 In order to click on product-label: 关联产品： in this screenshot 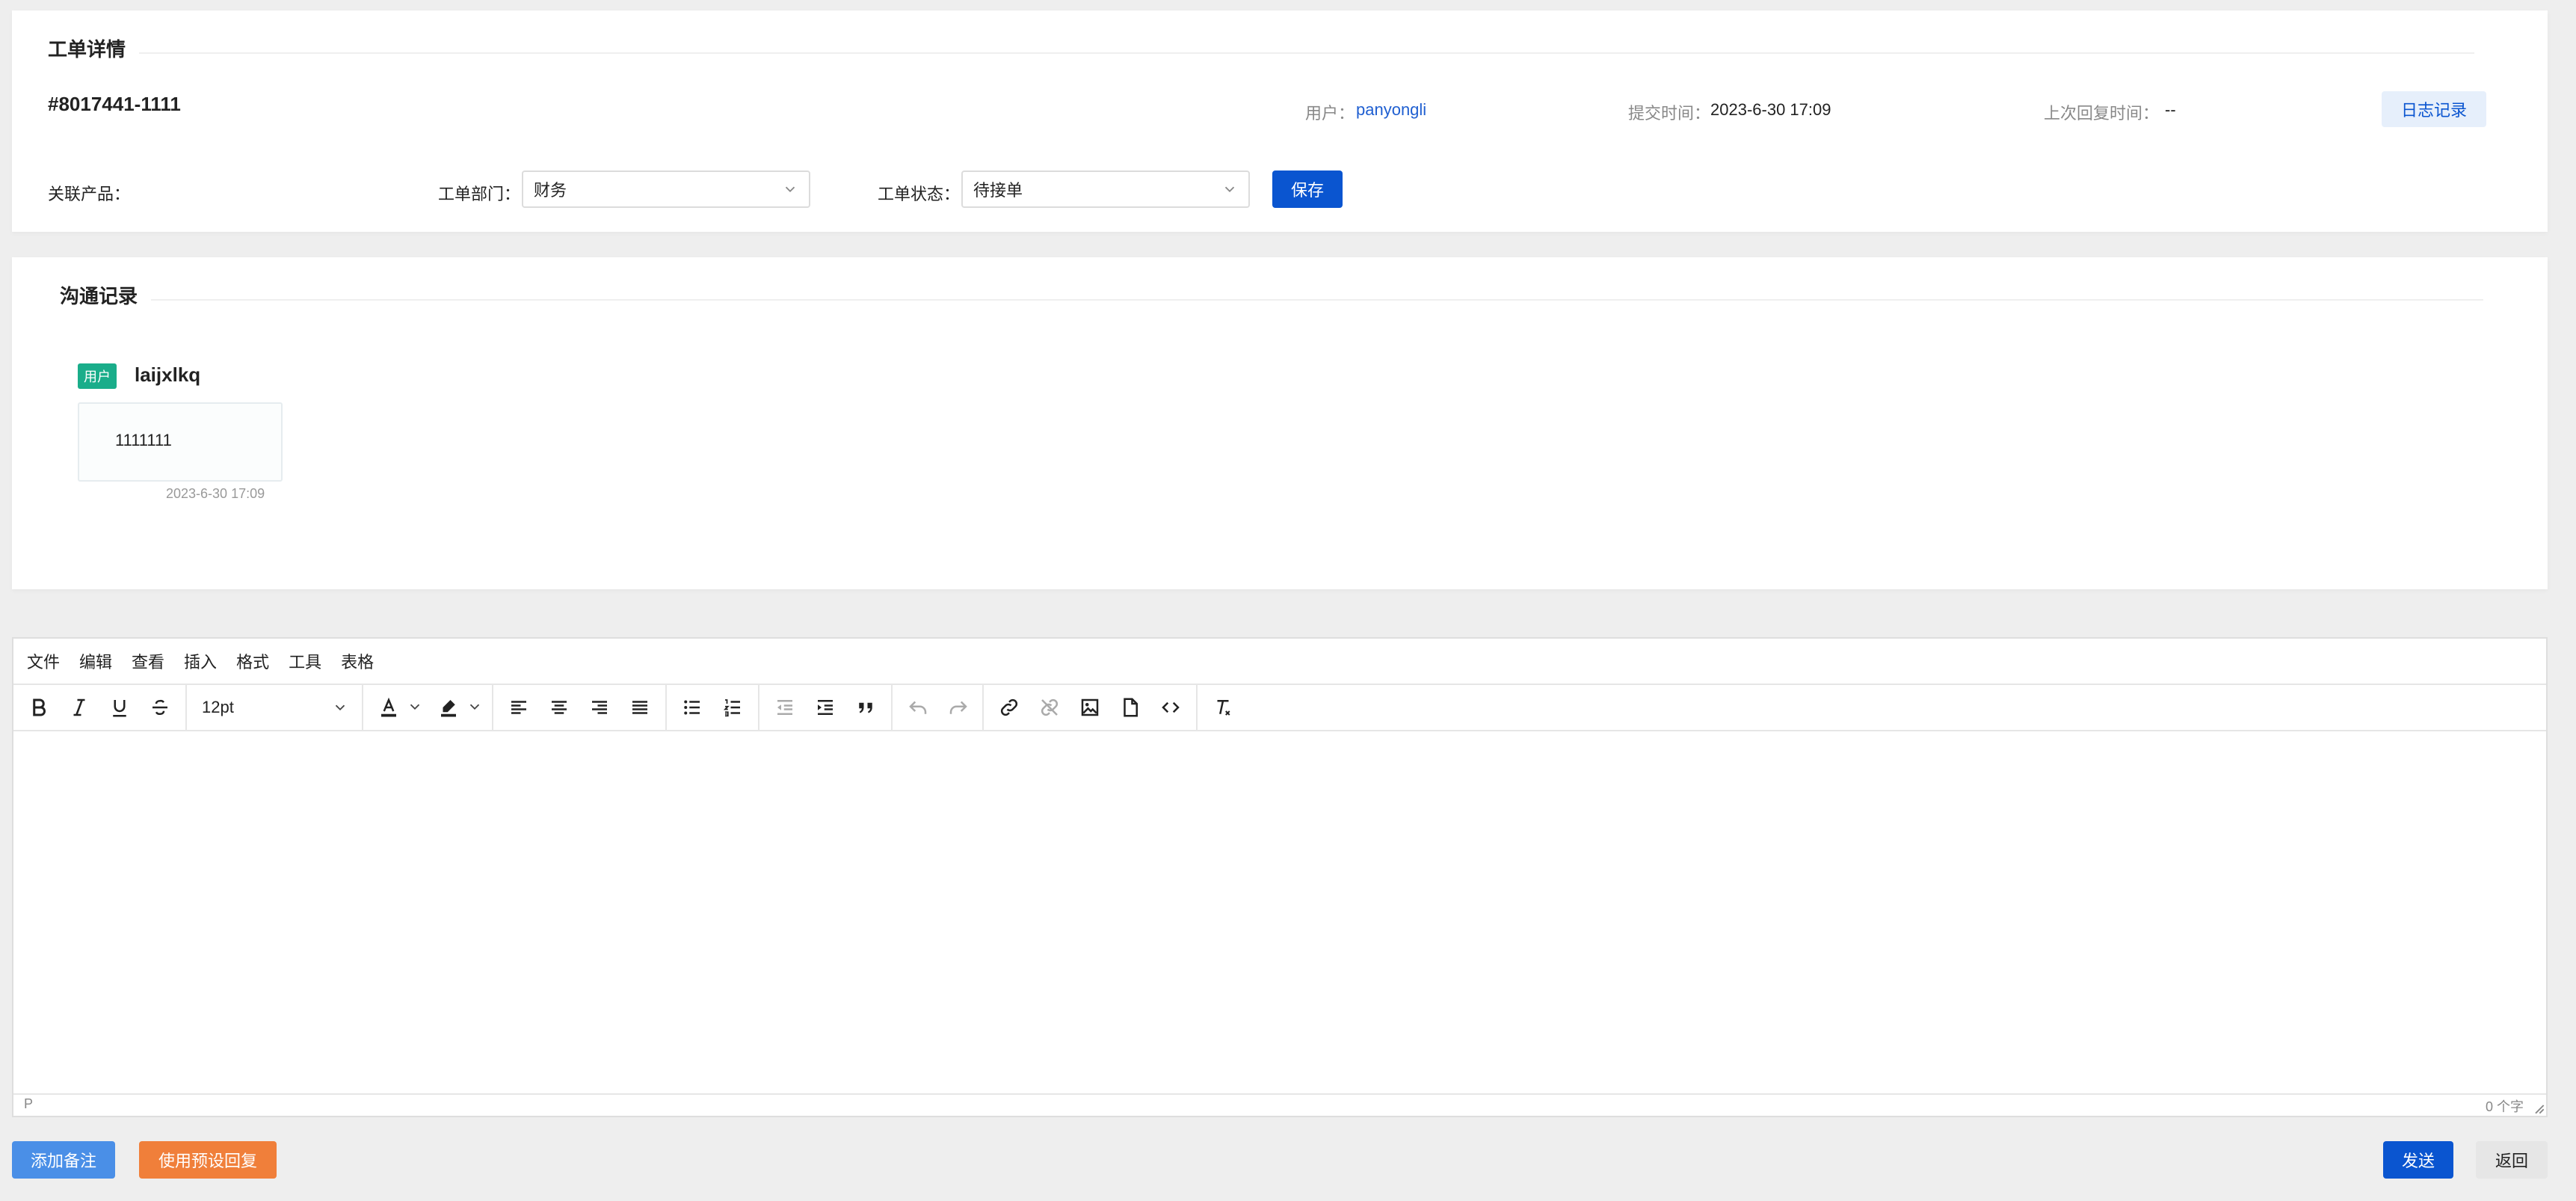, I will do `click(89, 194)`.